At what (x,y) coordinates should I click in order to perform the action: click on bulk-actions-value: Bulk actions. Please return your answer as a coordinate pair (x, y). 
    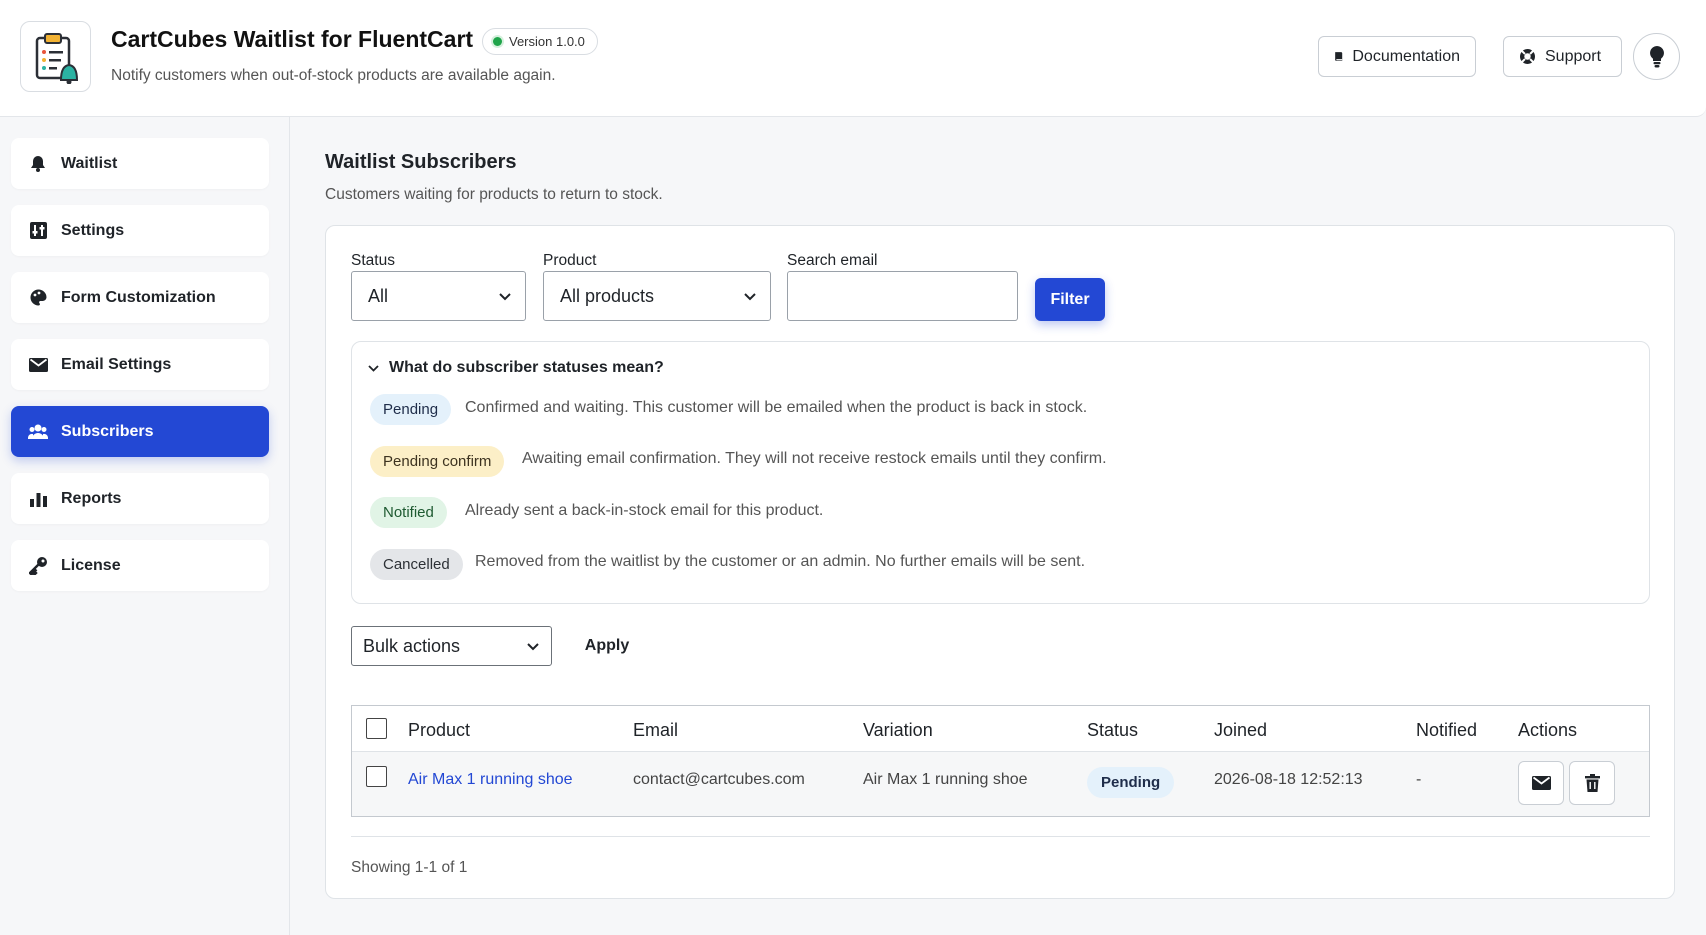
    Looking at the image, I should click on (412, 645).